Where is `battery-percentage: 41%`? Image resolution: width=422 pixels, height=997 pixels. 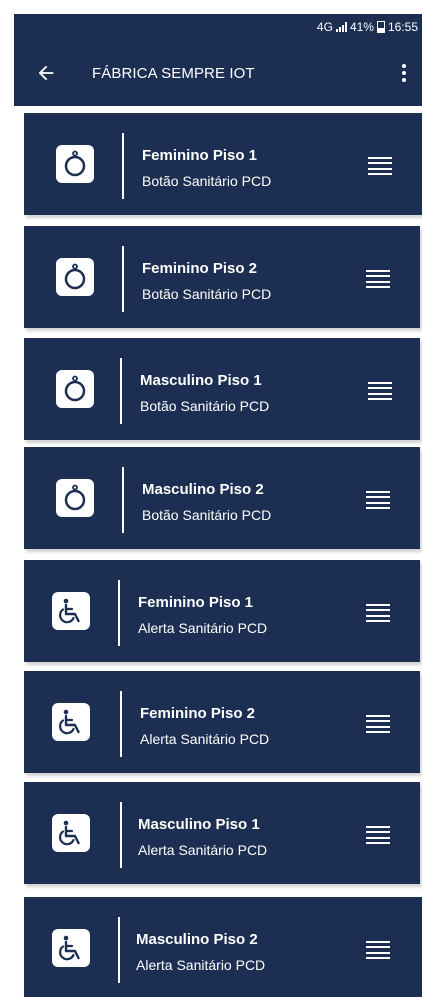
battery-percentage: 41% is located at coordinates (361, 27).